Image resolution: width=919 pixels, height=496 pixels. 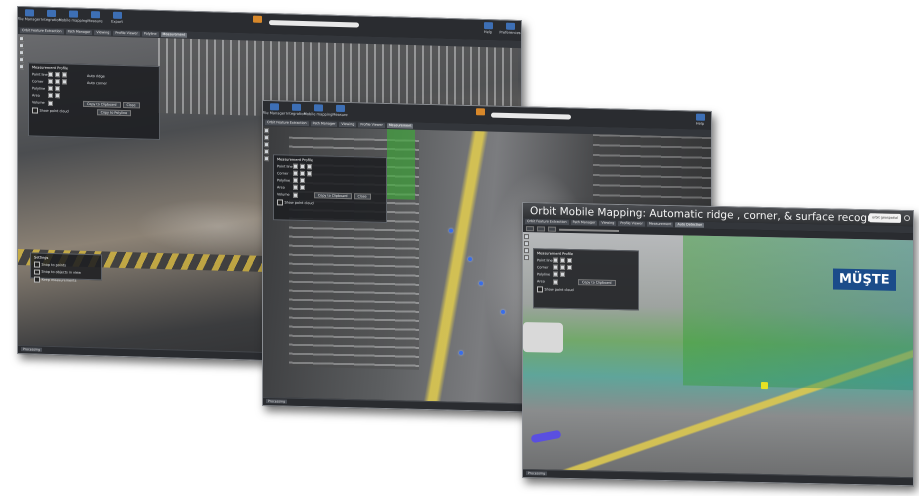 What do you see at coordinates (150, 34) in the screenshot?
I see `tab-polyline: Polyline` at bounding box center [150, 34].